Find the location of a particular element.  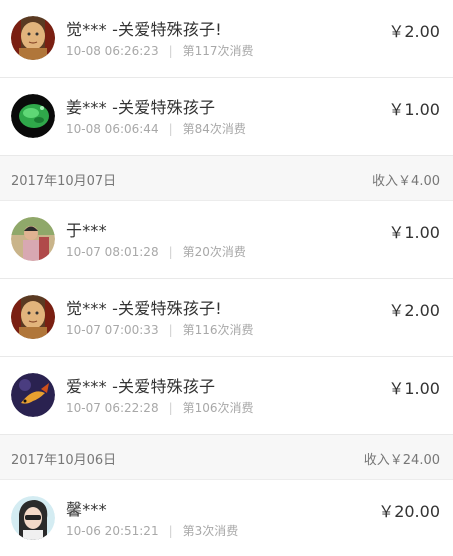

entry-meta: 10-08 06:26:23 | 第117次消费 is located at coordinates (160, 50).